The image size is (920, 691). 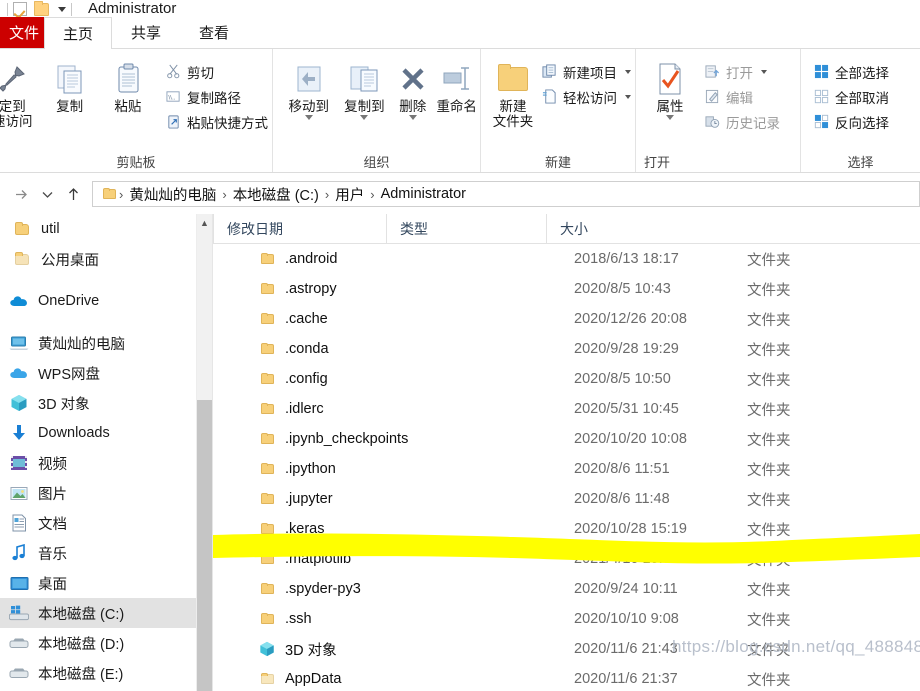 I want to click on select-all-button: 全部选择, so click(x=851, y=71).